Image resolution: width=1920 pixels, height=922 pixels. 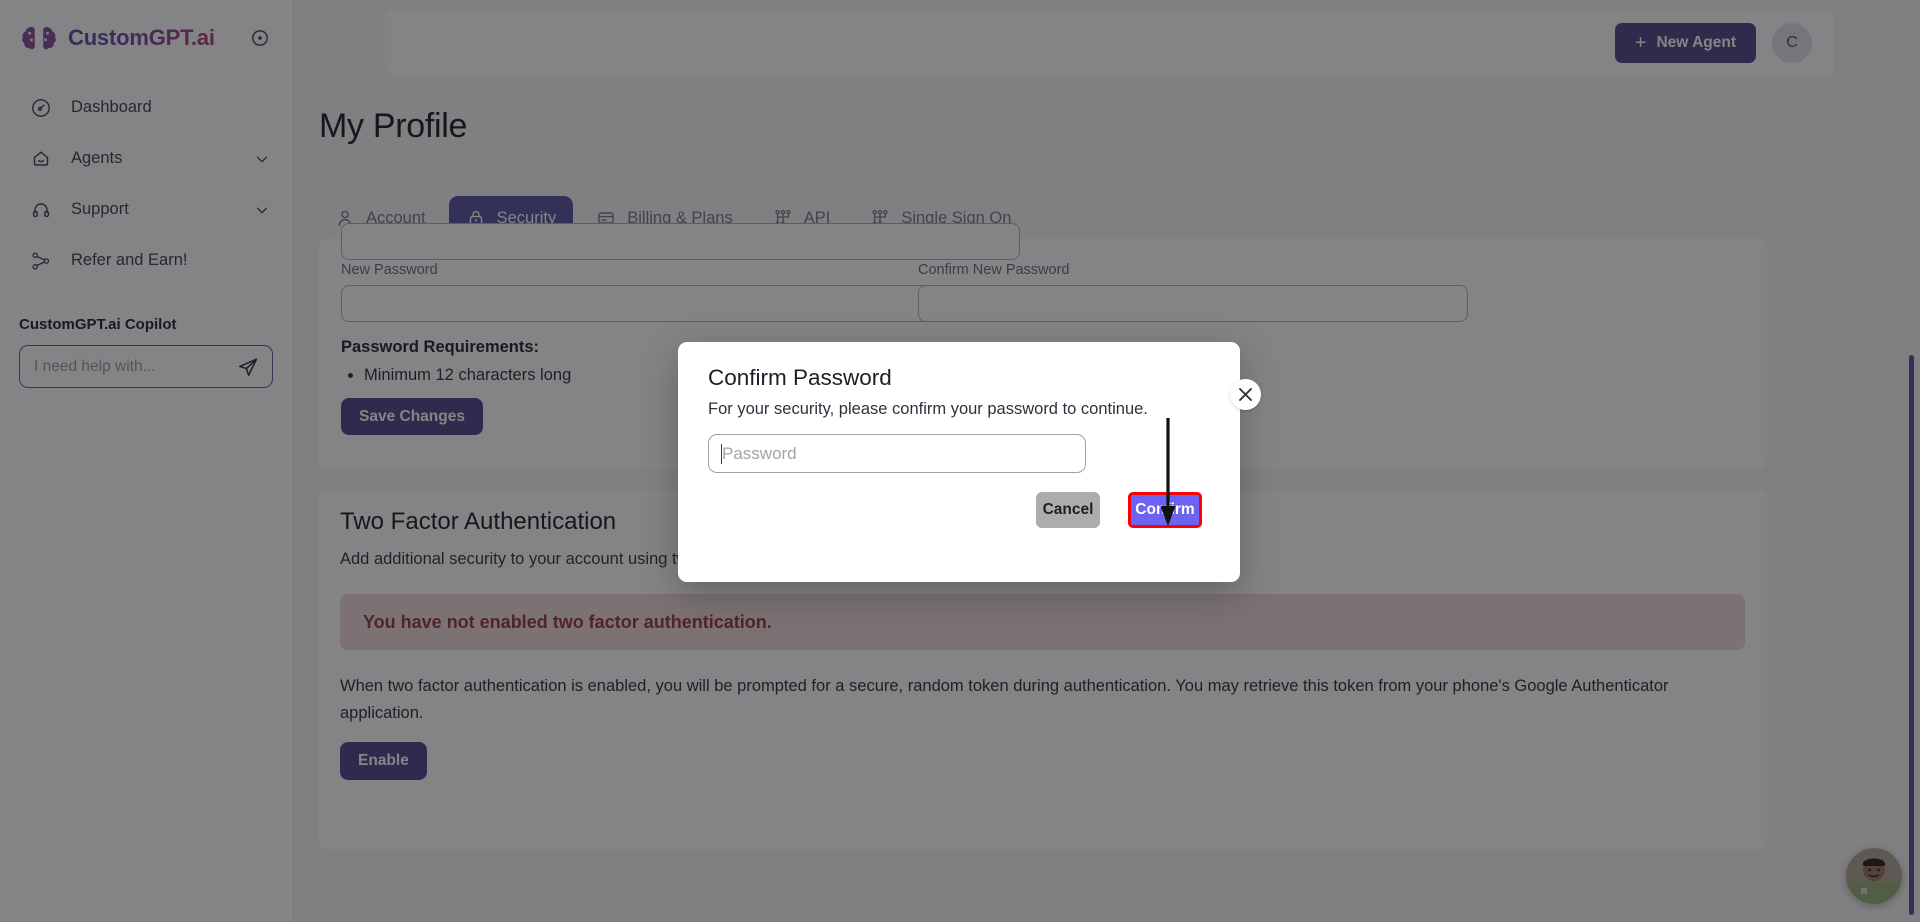 What do you see at coordinates (1165, 510) in the screenshot?
I see `confirm-button: Confirm` at bounding box center [1165, 510].